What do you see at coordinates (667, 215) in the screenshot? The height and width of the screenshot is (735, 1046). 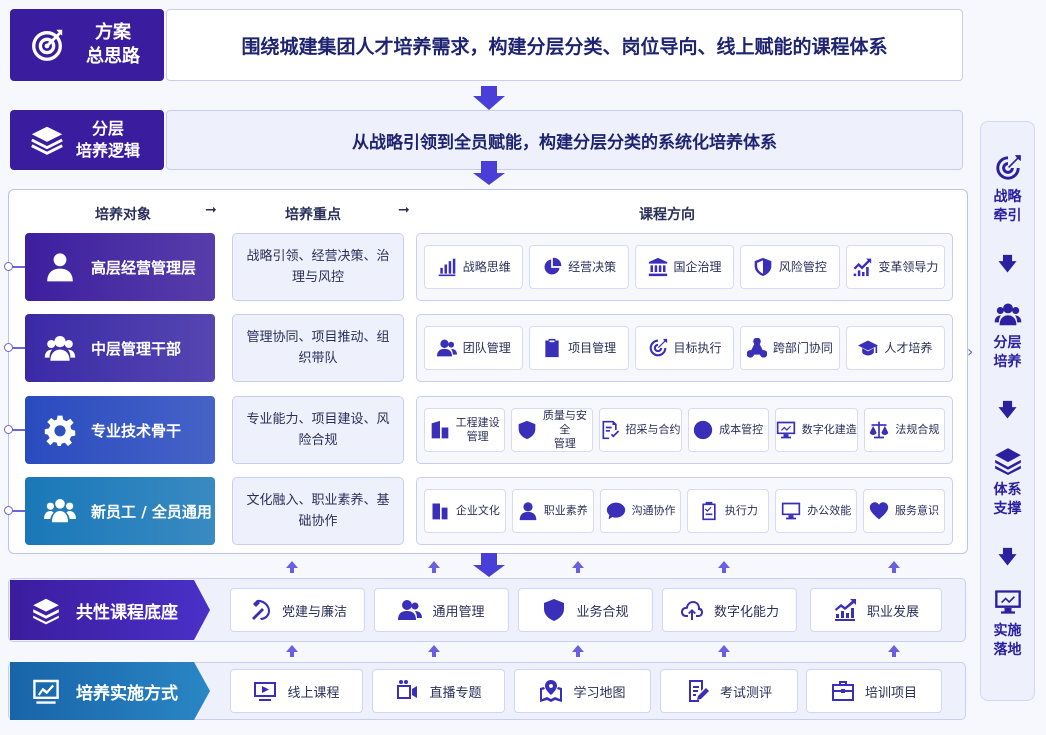 I see `header-direction: 课程方向` at bounding box center [667, 215].